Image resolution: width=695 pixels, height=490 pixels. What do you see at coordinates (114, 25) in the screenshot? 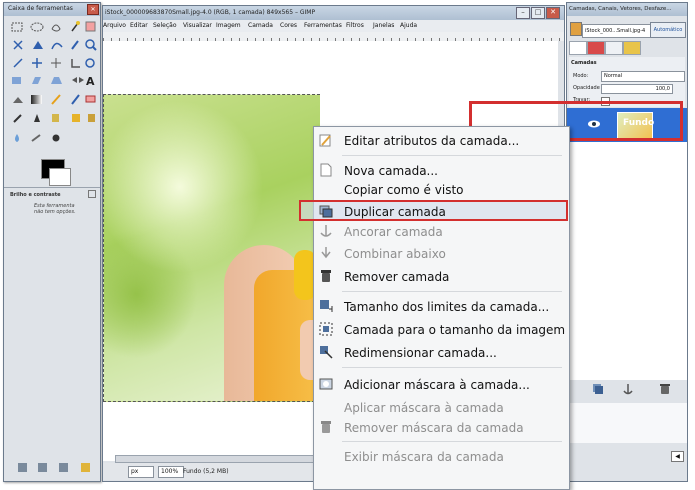
I see `menu-arquivo: Arquivo` at bounding box center [114, 25].